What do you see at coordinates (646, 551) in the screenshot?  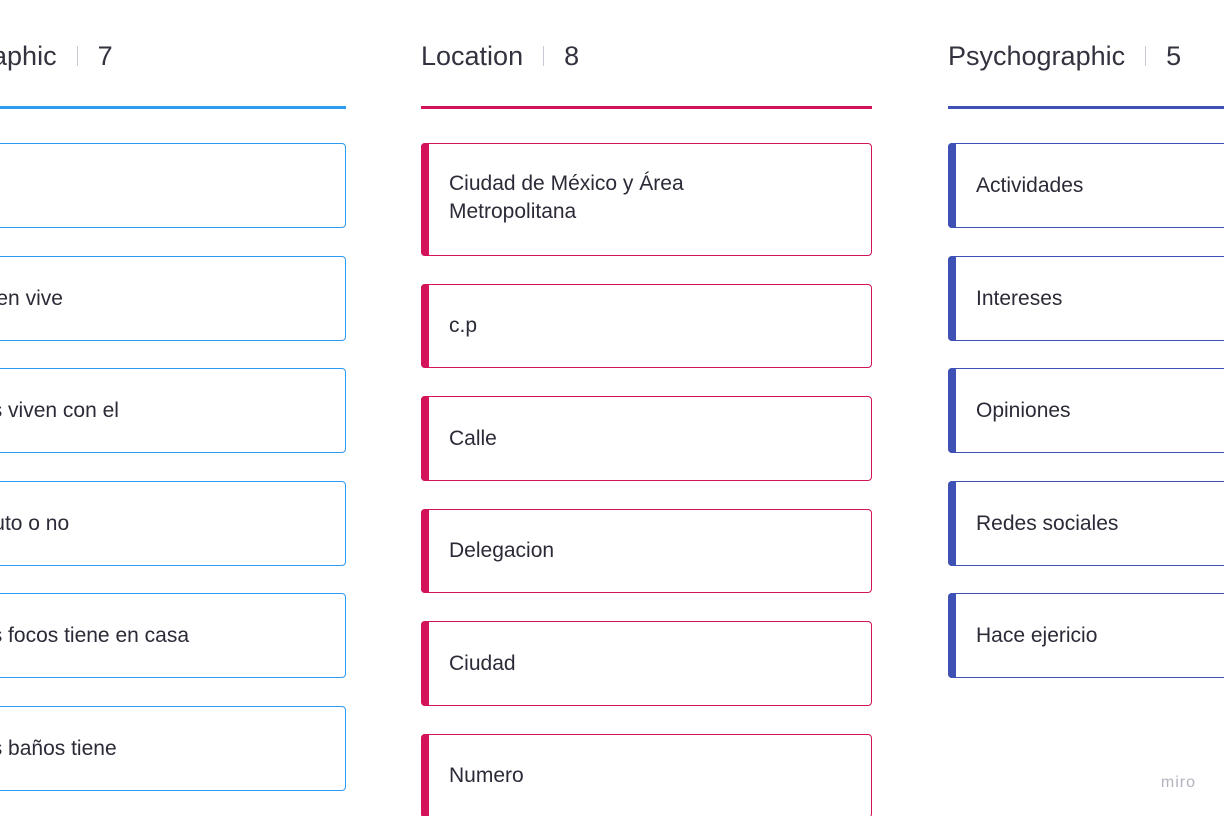 I see `card: Delegacion` at bounding box center [646, 551].